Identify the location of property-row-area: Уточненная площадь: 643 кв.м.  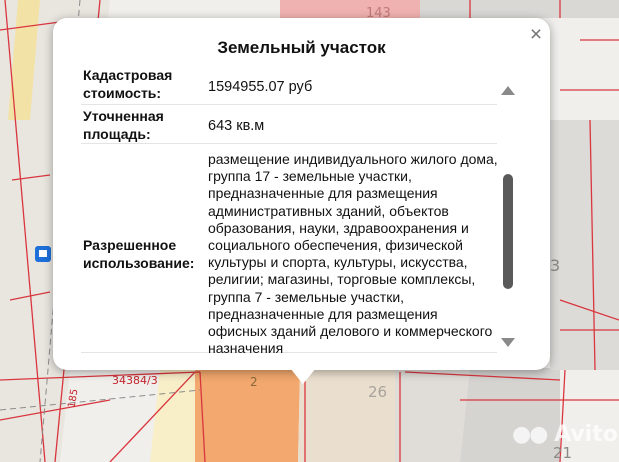
(289, 124).